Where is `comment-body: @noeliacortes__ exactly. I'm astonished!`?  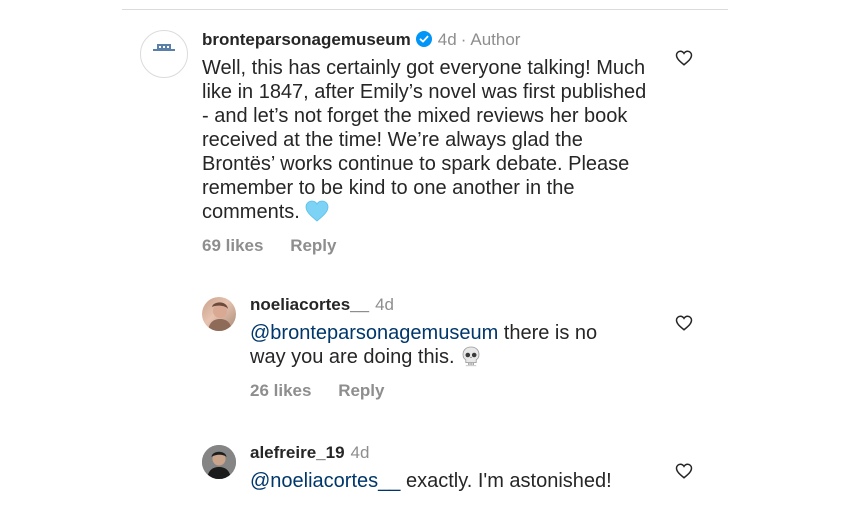
comment-body: @noeliacortes__ exactly. I'm astonished! is located at coordinates (460, 481).